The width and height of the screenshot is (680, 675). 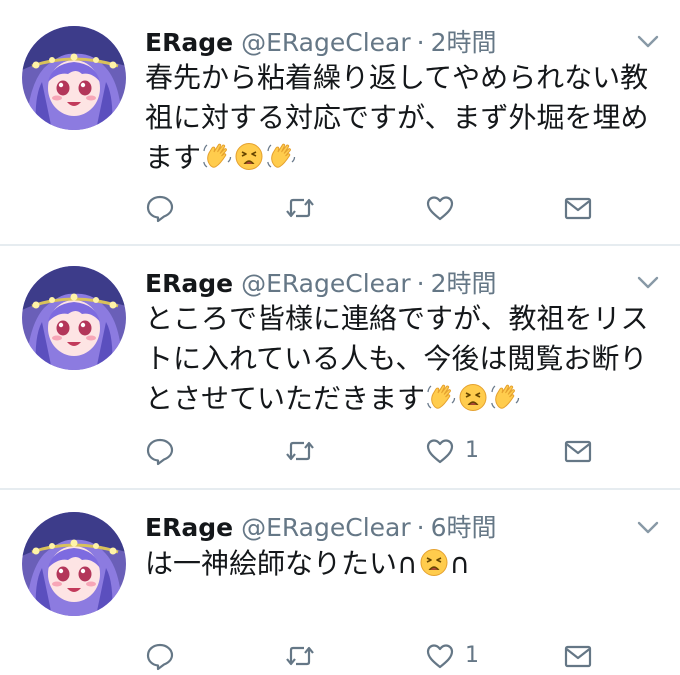 What do you see at coordinates (397, 318) in the screenshot?
I see `tweet-text-line: ところで皆様に連絡ですが、教祖をリス` at bounding box center [397, 318].